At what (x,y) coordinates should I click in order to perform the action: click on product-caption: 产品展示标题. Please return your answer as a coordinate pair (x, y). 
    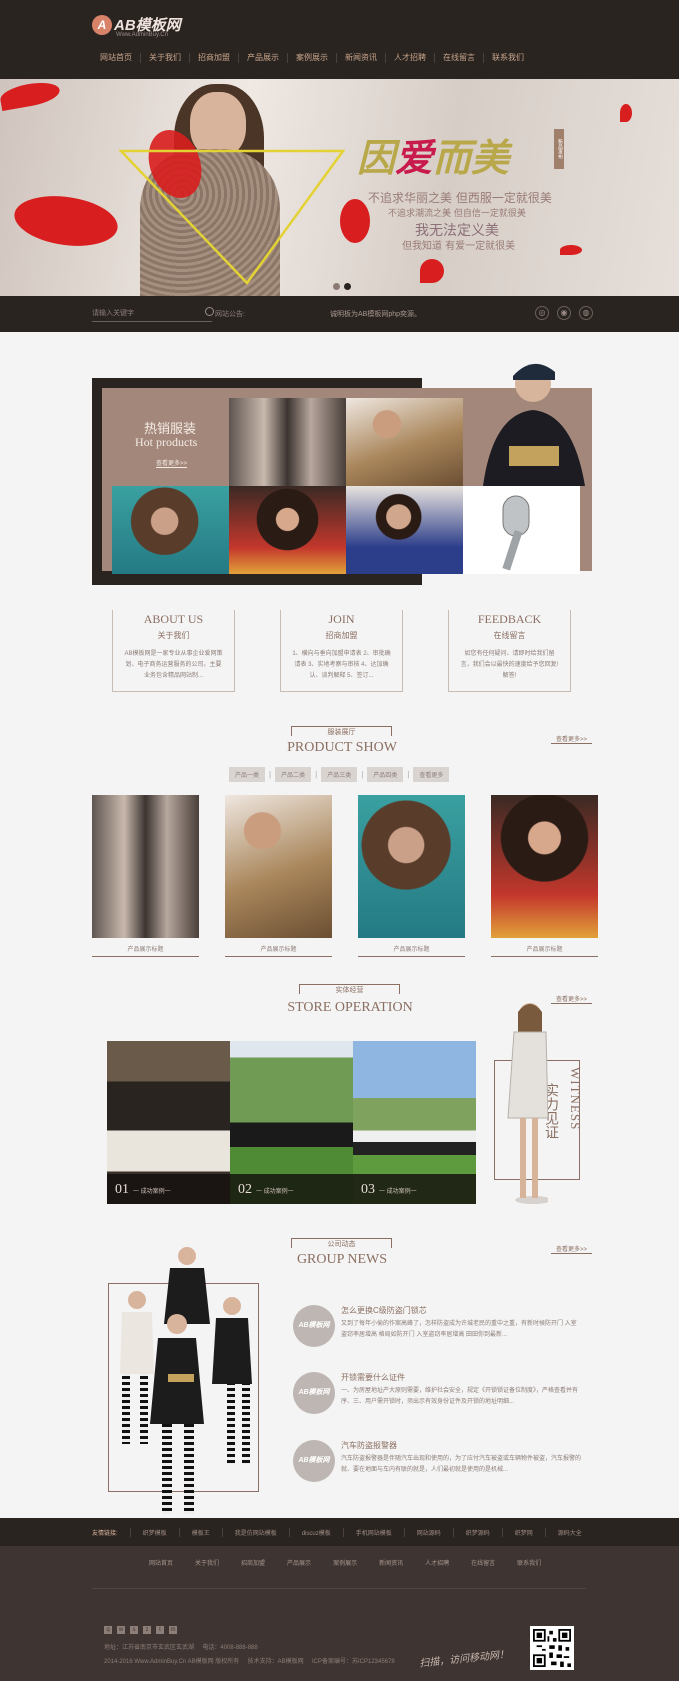
    Looking at the image, I should click on (145, 950).